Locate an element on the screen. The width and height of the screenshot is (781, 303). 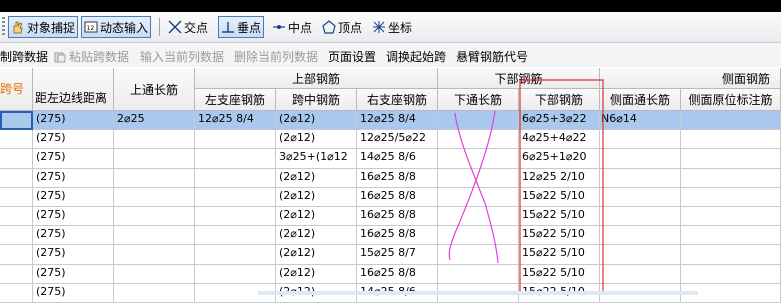
dynamic-input-label: 动态输入 is located at coordinates (124, 27).